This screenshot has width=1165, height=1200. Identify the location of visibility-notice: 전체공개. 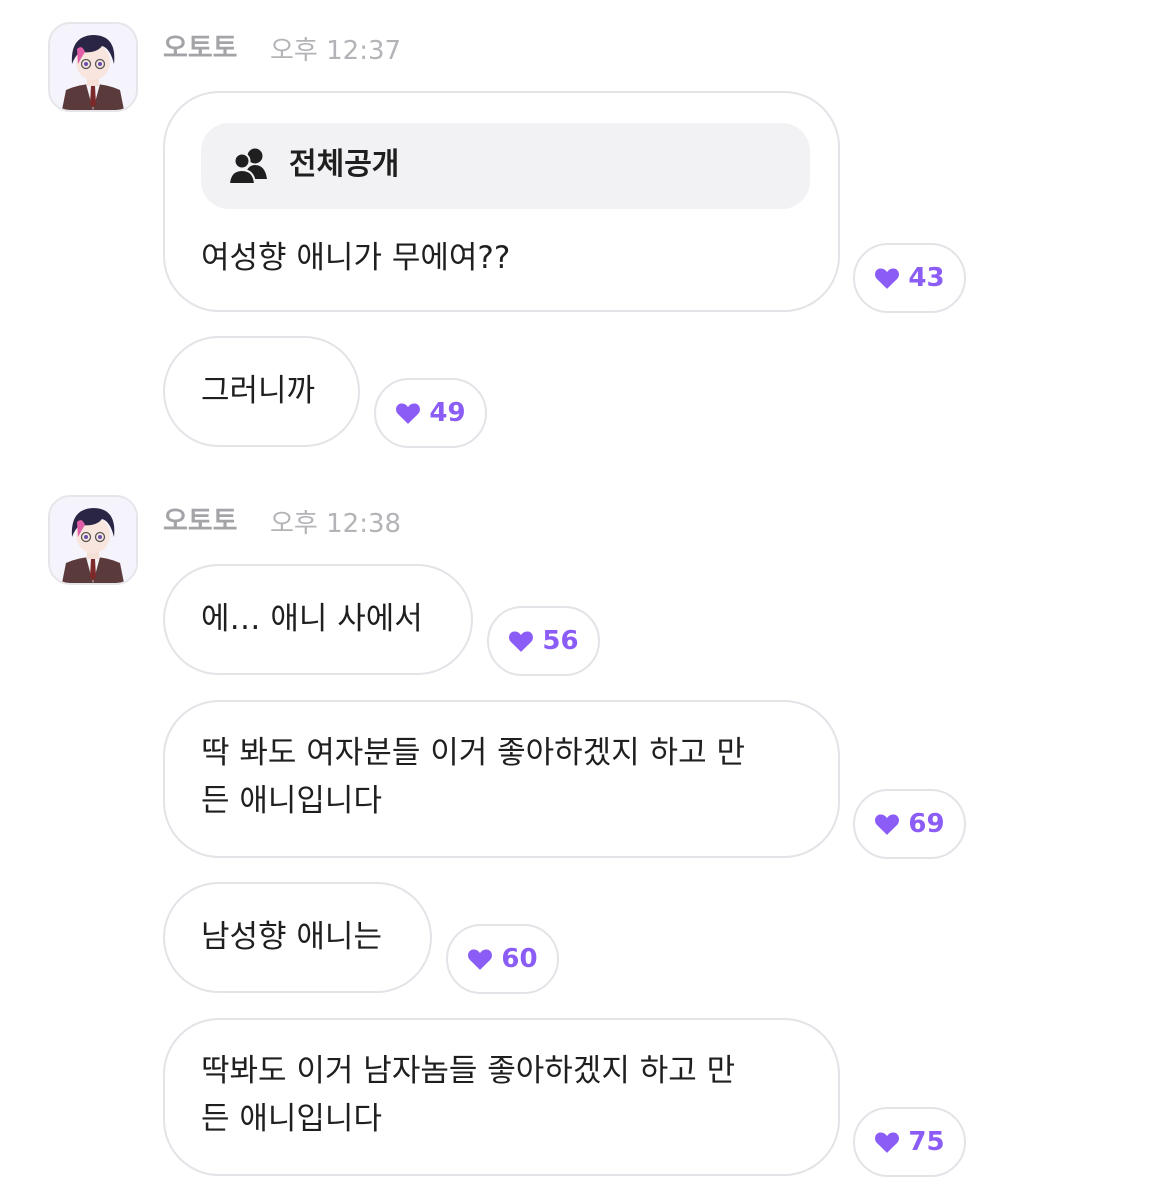
(505, 166).